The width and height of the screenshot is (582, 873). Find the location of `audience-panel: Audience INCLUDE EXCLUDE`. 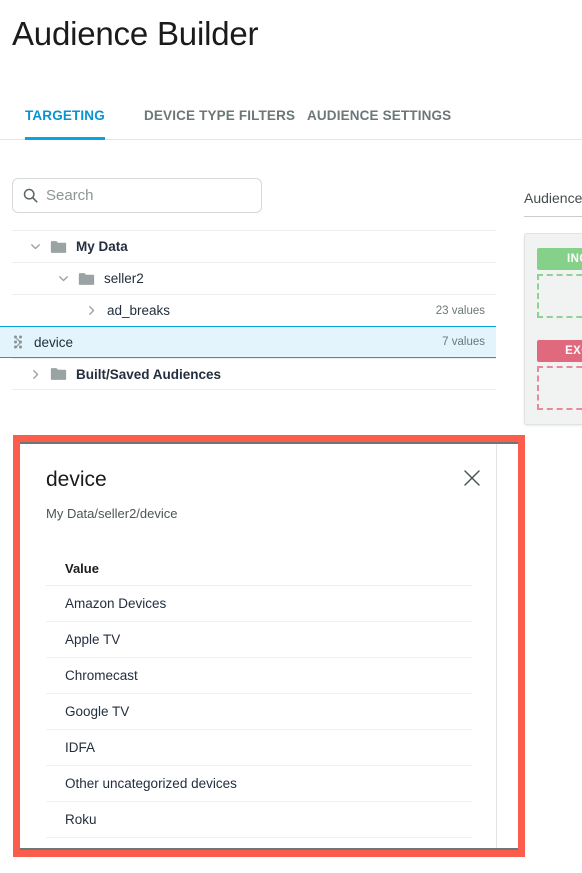

audience-panel: Audience INCLUDE EXCLUDE is located at coordinates (553, 306).